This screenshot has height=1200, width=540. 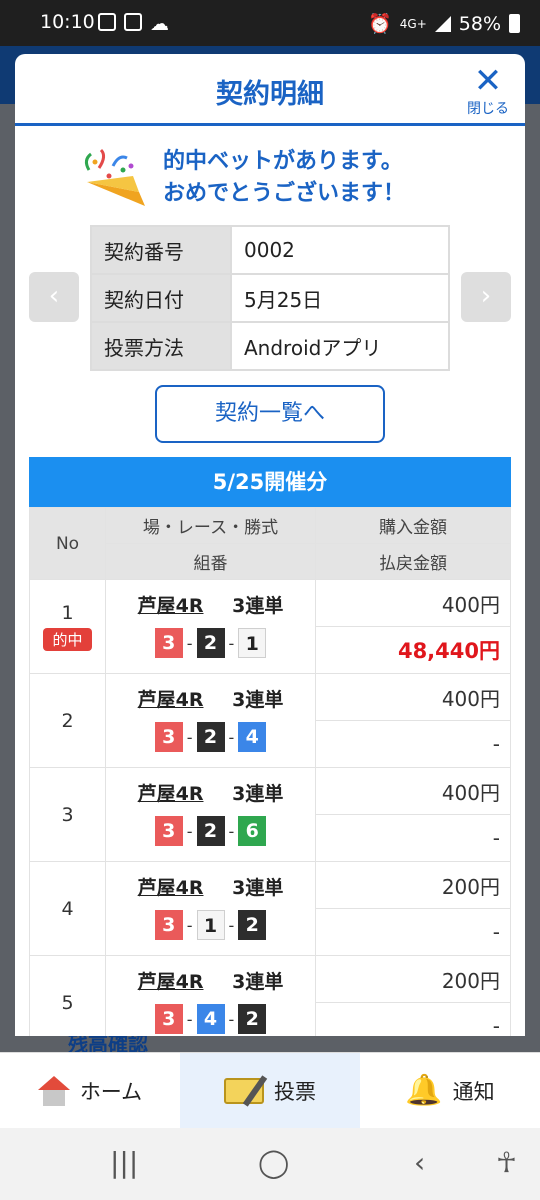 I want to click on contract-number-label: 契約番号, so click(x=161, y=250).